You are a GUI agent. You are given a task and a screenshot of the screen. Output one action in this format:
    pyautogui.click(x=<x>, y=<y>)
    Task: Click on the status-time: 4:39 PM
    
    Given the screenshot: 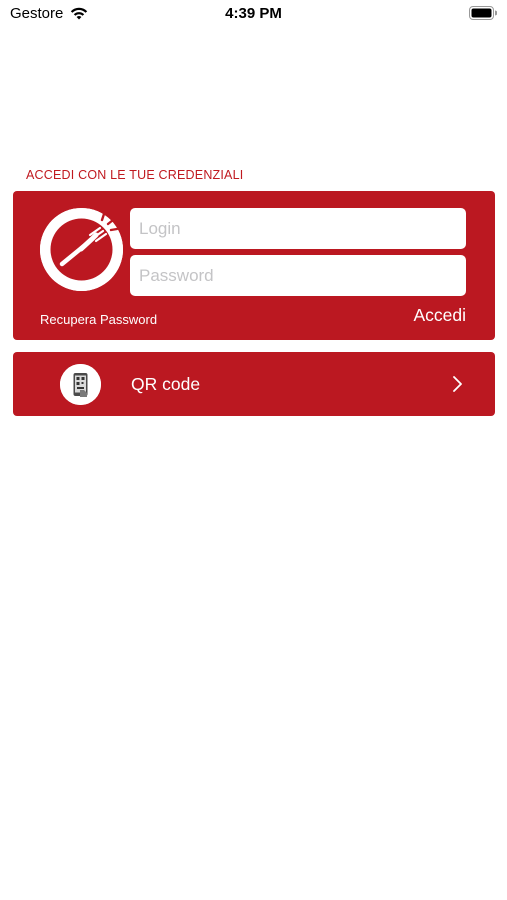 What is the action you would take?
    pyautogui.click(x=253, y=13)
    